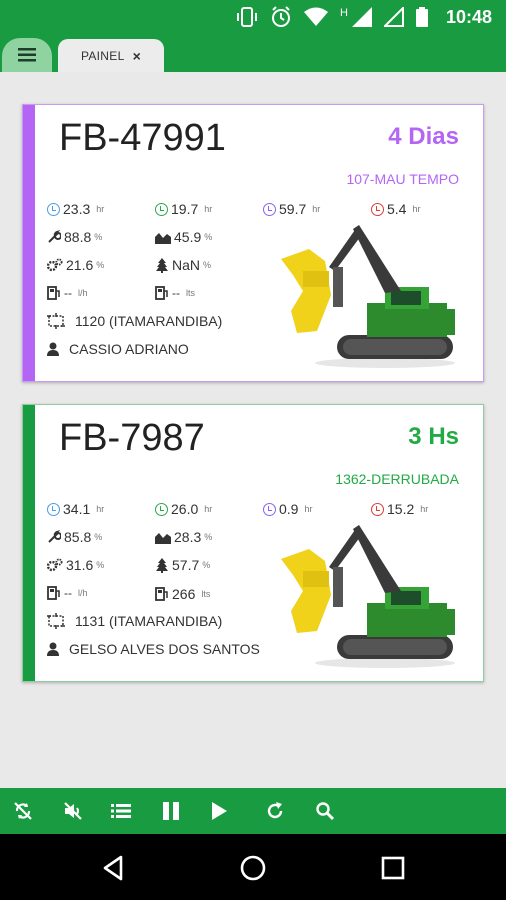 The width and height of the screenshot is (506, 900). What do you see at coordinates (149, 321) in the screenshot?
I see `location-text: 1120 (ITAMARANDIBA)` at bounding box center [149, 321].